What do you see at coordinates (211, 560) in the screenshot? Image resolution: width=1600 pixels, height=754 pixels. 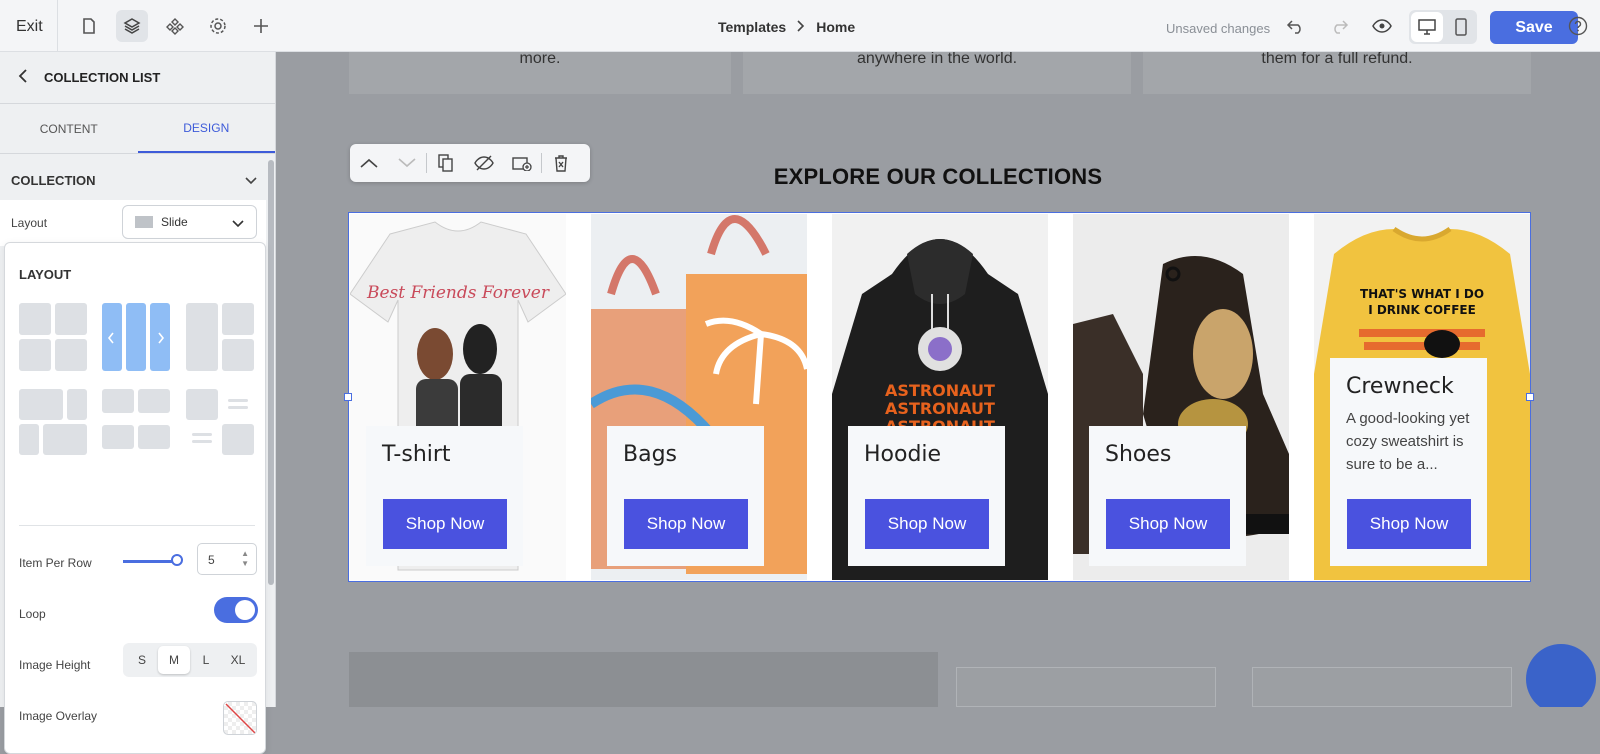 I see `item-per-row-value: 5` at bounding box center [211, 560].